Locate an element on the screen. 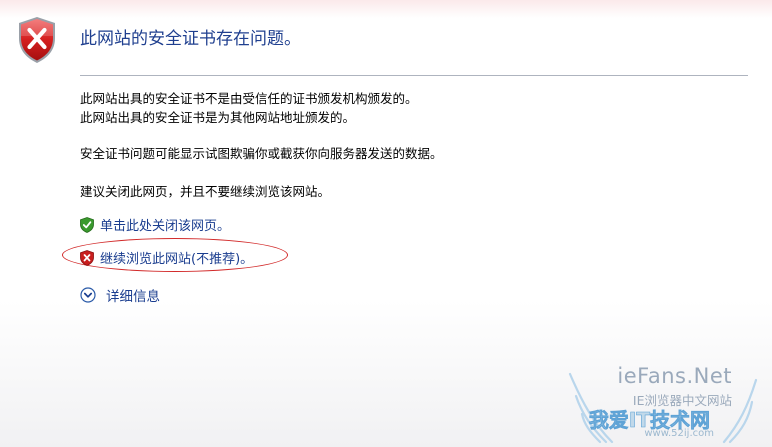  security-warning-text: 安全证书问题可能显示试图欺骗你或截获你向服务器发送的数据。 is located at coordinates (261, 153).